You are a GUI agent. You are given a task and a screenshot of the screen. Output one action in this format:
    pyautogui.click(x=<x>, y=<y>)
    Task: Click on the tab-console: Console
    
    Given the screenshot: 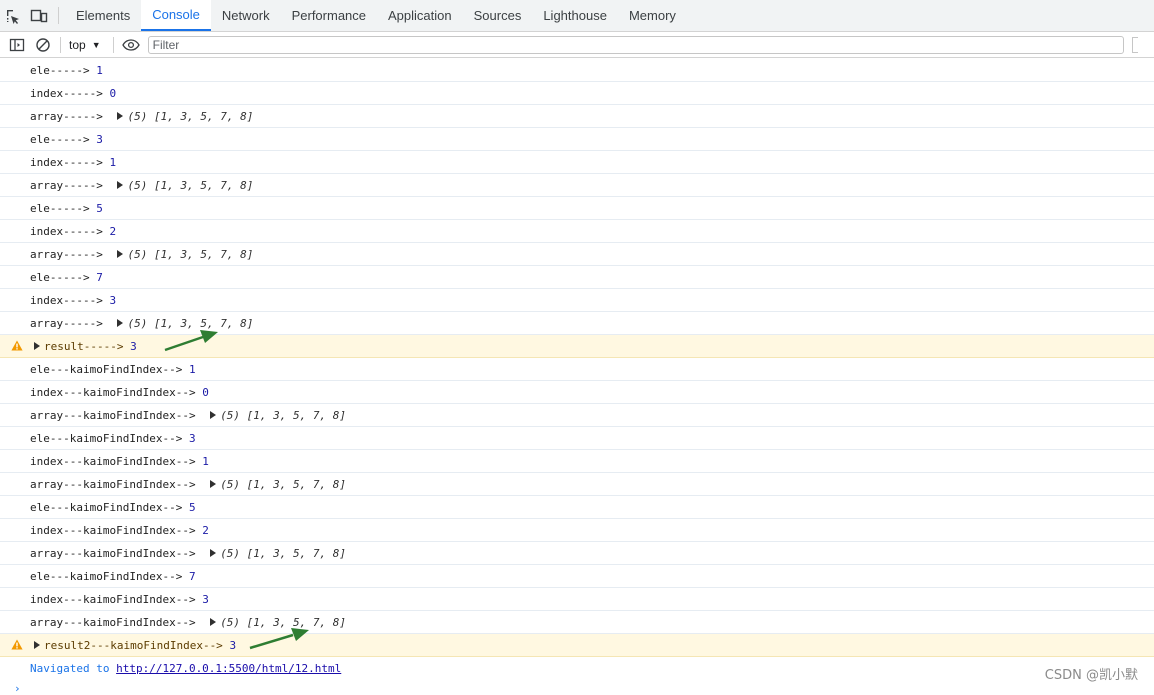 What is the action you would take?
    pyautogui.click(x=176, y=15)
    